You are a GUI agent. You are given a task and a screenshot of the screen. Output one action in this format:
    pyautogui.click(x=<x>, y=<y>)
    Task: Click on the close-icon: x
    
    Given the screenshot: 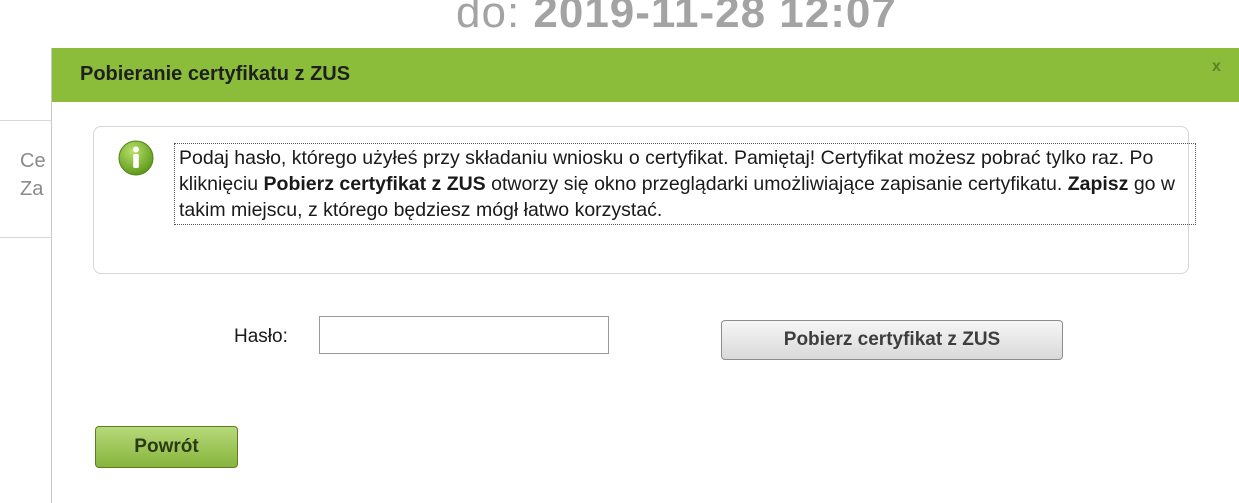 What is the action you would take?
    pyautogui.click(x=1216, y=67)
    